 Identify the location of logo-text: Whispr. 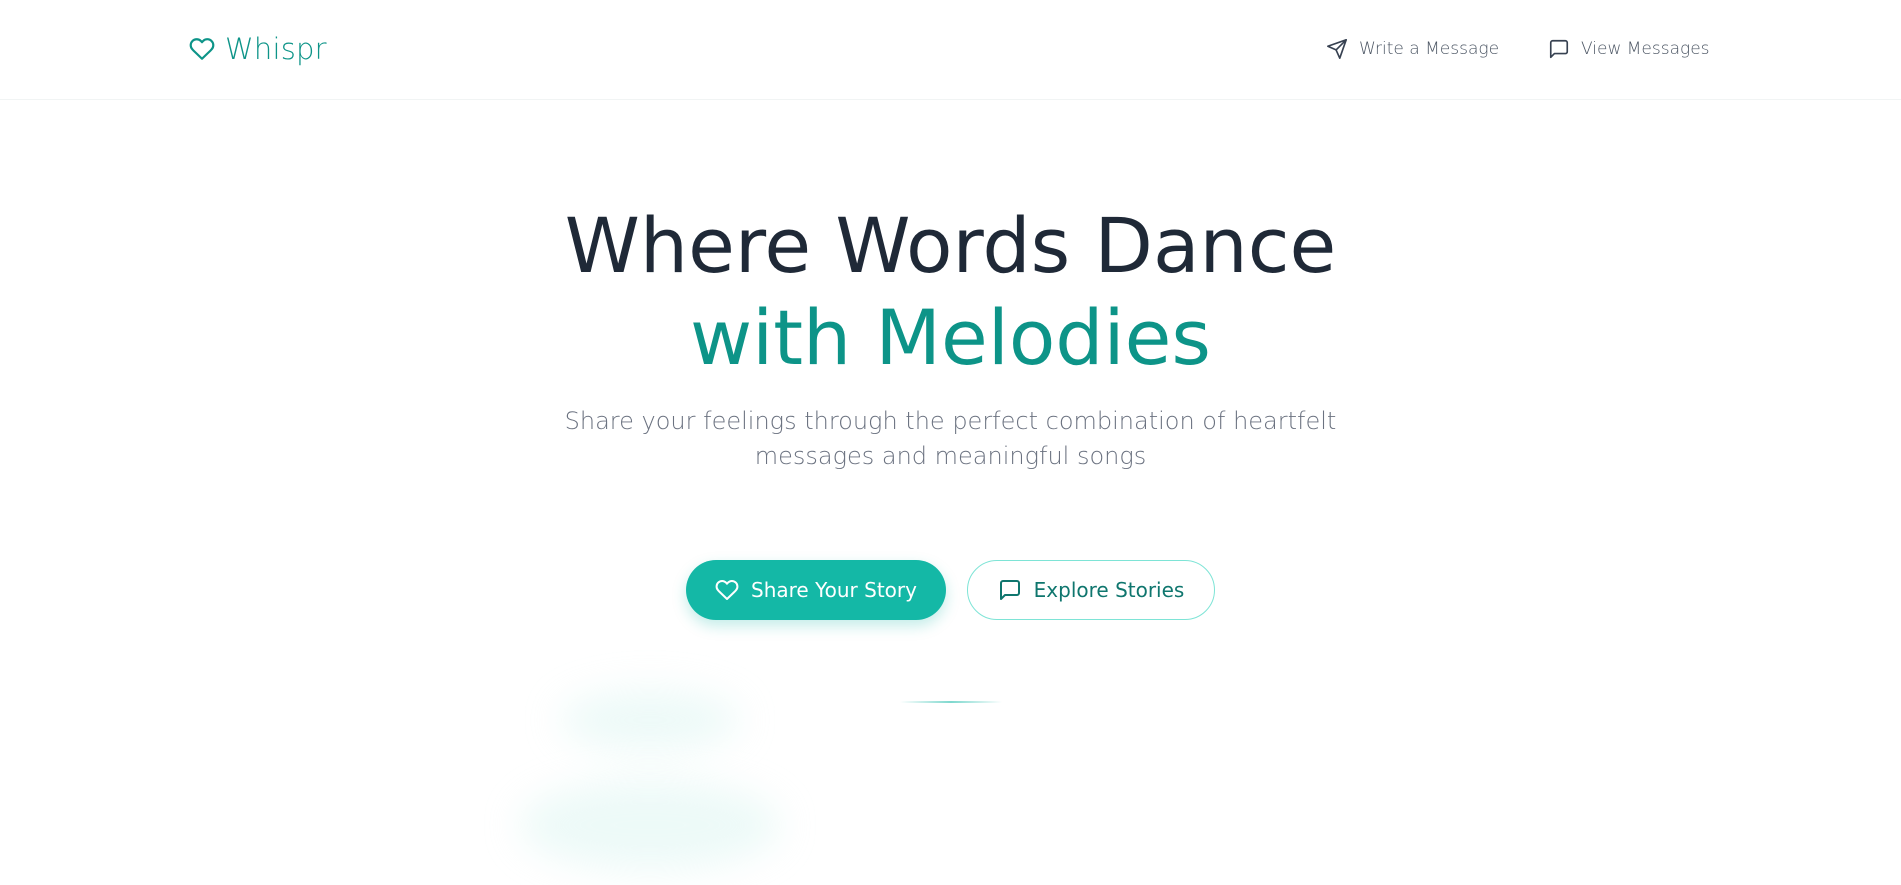
(276, 49).